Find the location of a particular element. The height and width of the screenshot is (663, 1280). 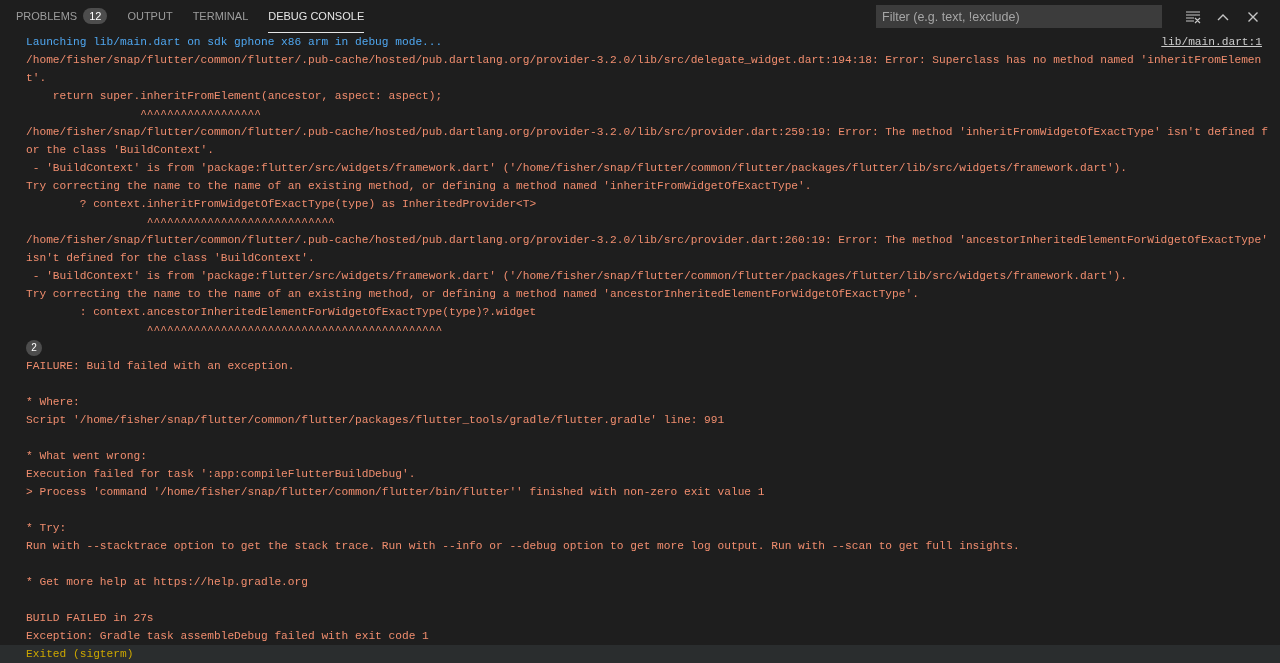

console-line: Exited (sigterm) is located at coordinates (80, 654).